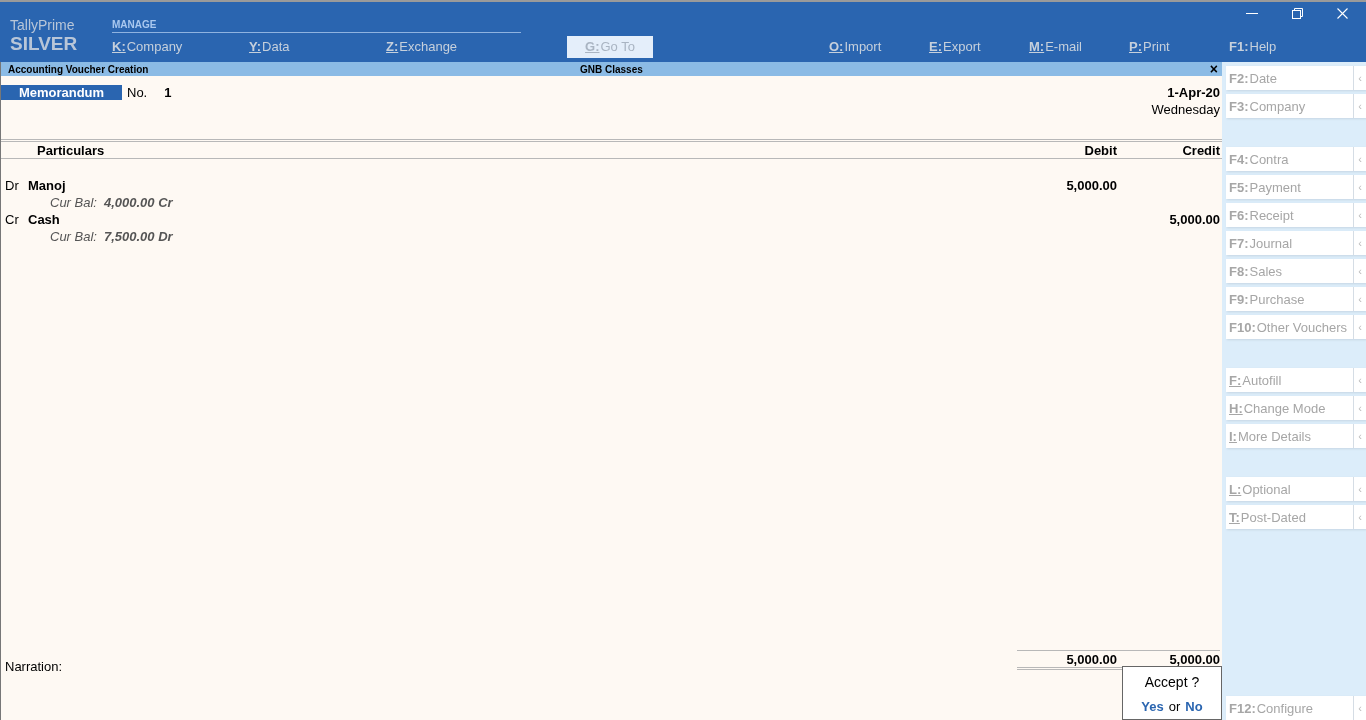 This screenshot has height=720, width=1366. What do you see at coordinates (1297, 13) in the screenshot?
I see `restore-icon` at bounding box center [1297, 13].